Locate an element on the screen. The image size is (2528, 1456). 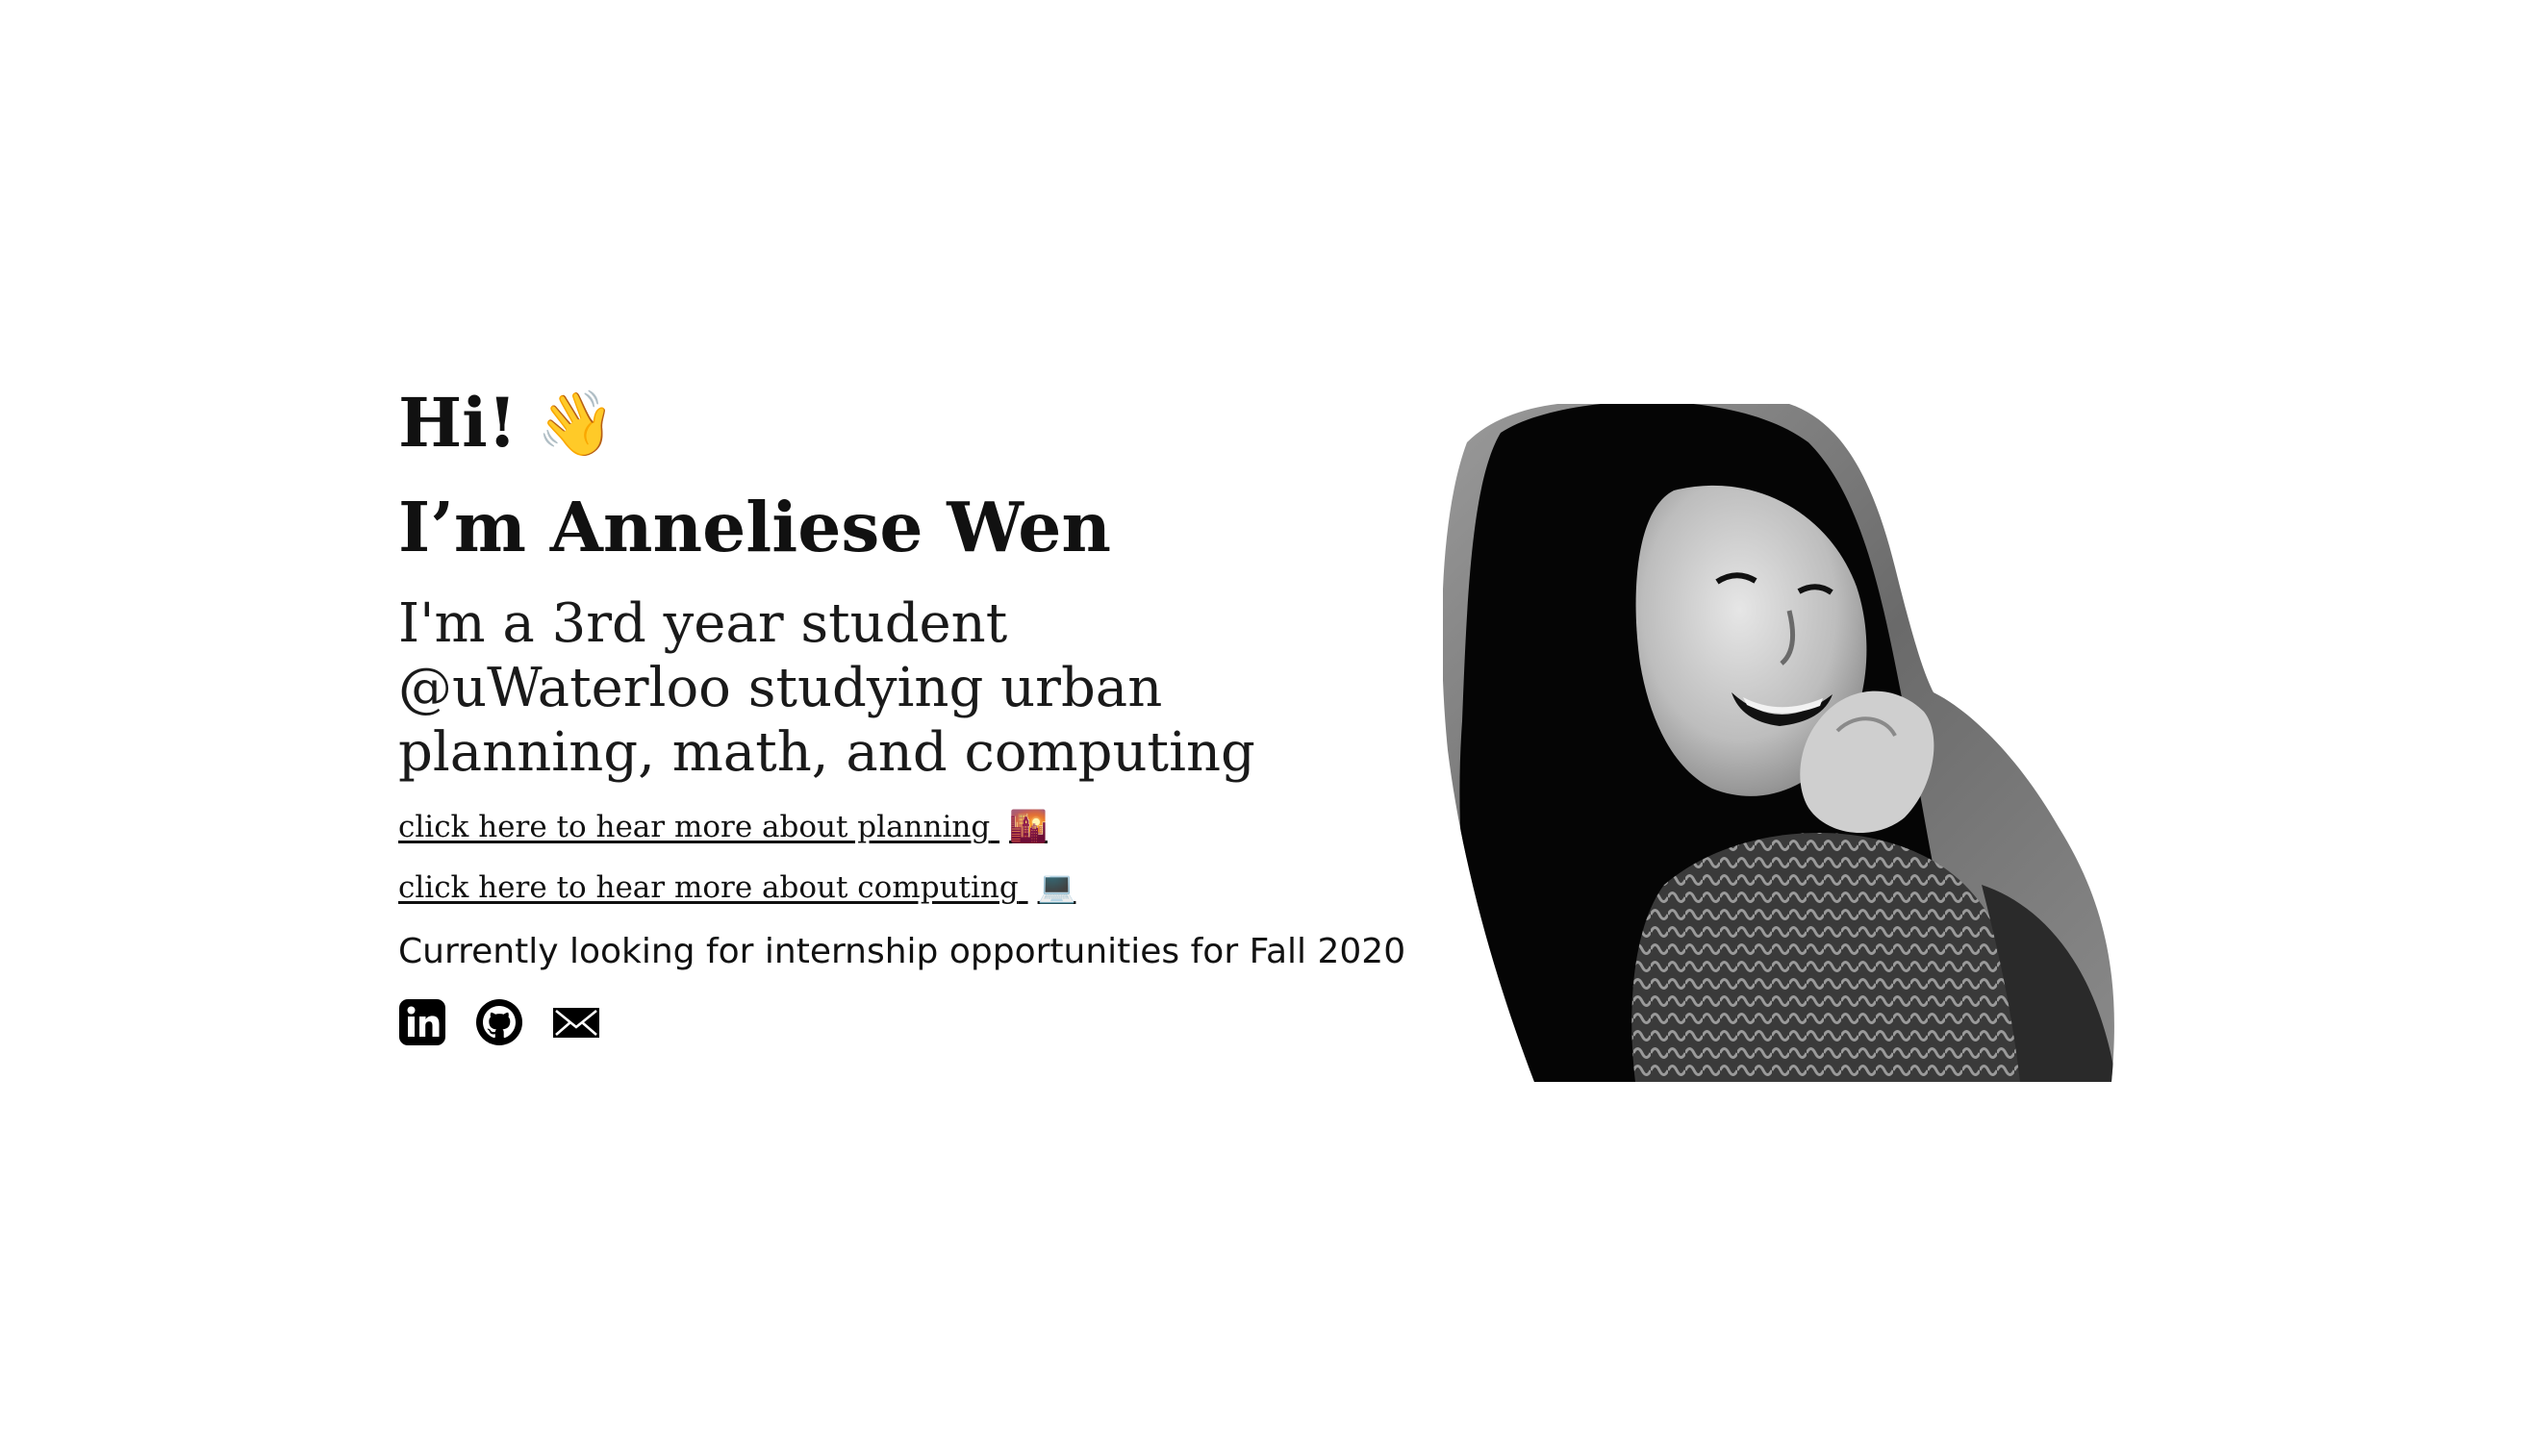
planning-link-label: click here to hear more about planning is located at coordinates (694, 827).